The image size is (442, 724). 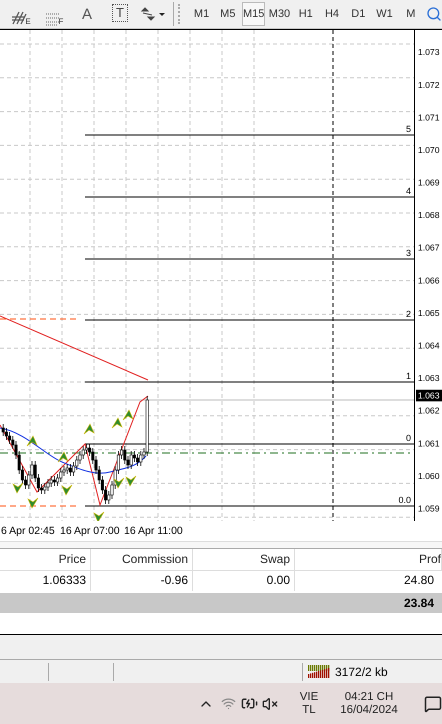 I want to click on price-label: 1.072, so click(x=429, y=85).